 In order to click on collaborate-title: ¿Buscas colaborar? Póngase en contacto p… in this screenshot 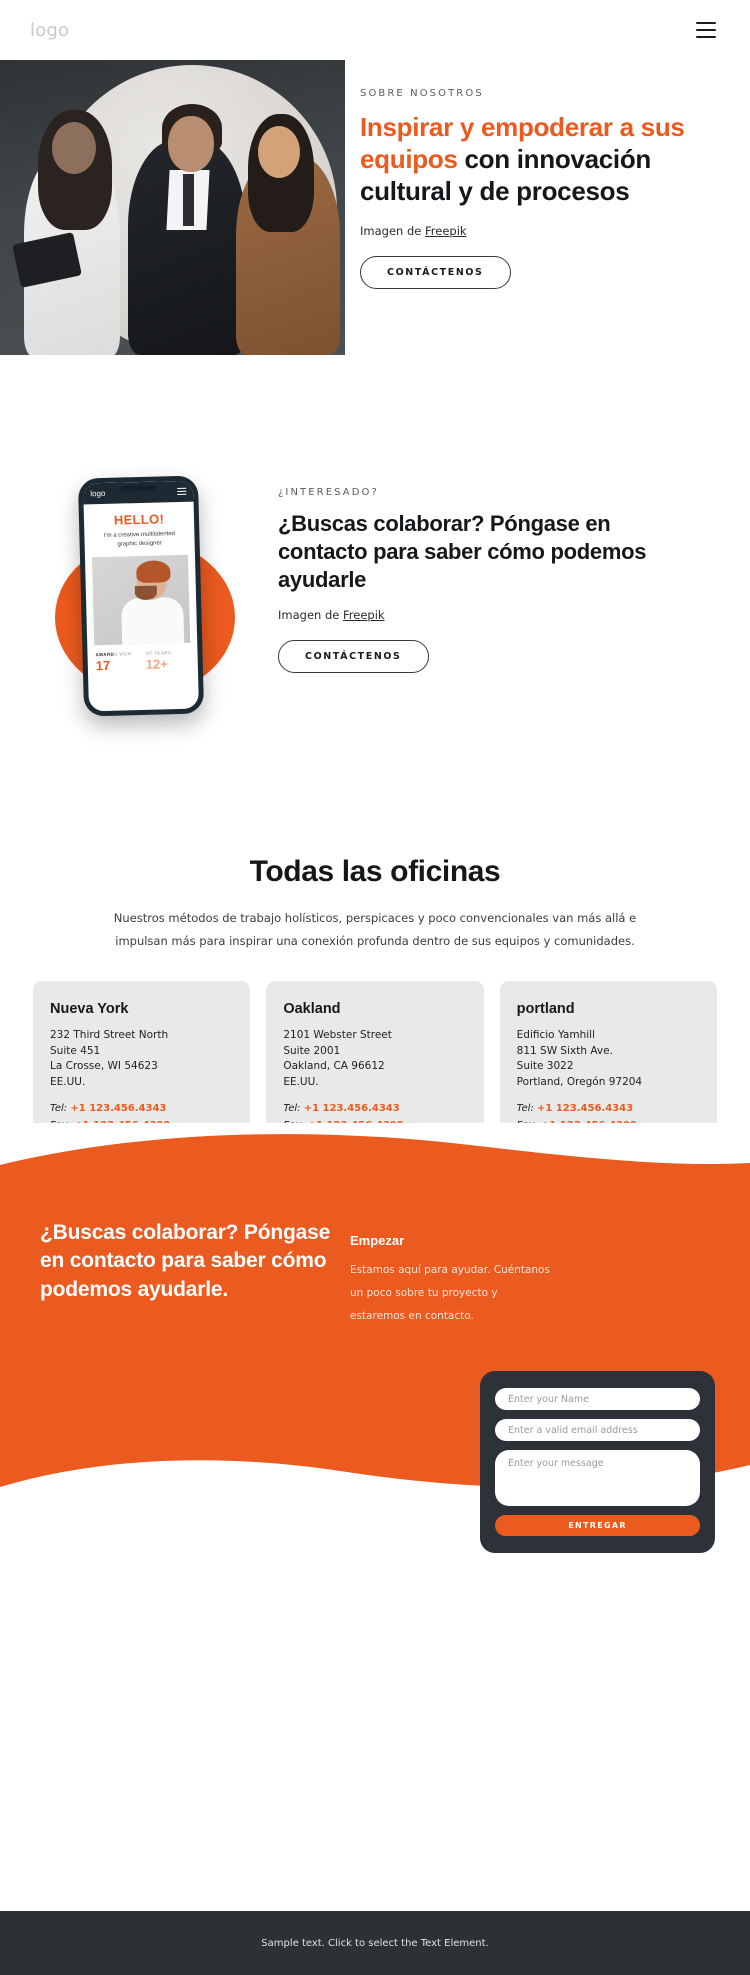, I will do `click(462, 552)`.